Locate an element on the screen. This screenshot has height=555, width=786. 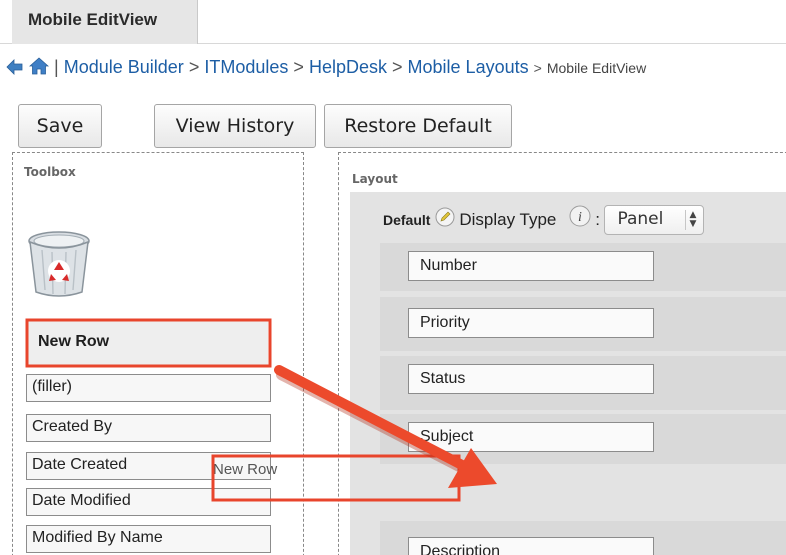
breadcrumb-module-builder: Module Builder is located at coordinates (124, 67).